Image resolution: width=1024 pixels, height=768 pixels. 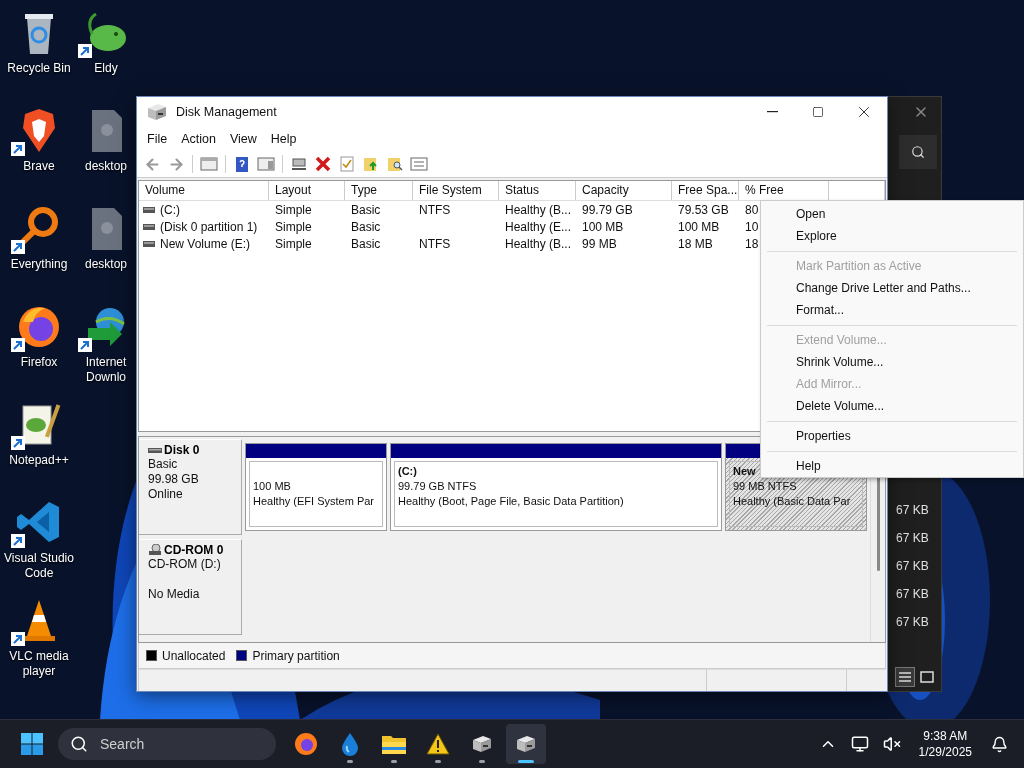 I want to click on disk-icon, so click(x=155, y=450).